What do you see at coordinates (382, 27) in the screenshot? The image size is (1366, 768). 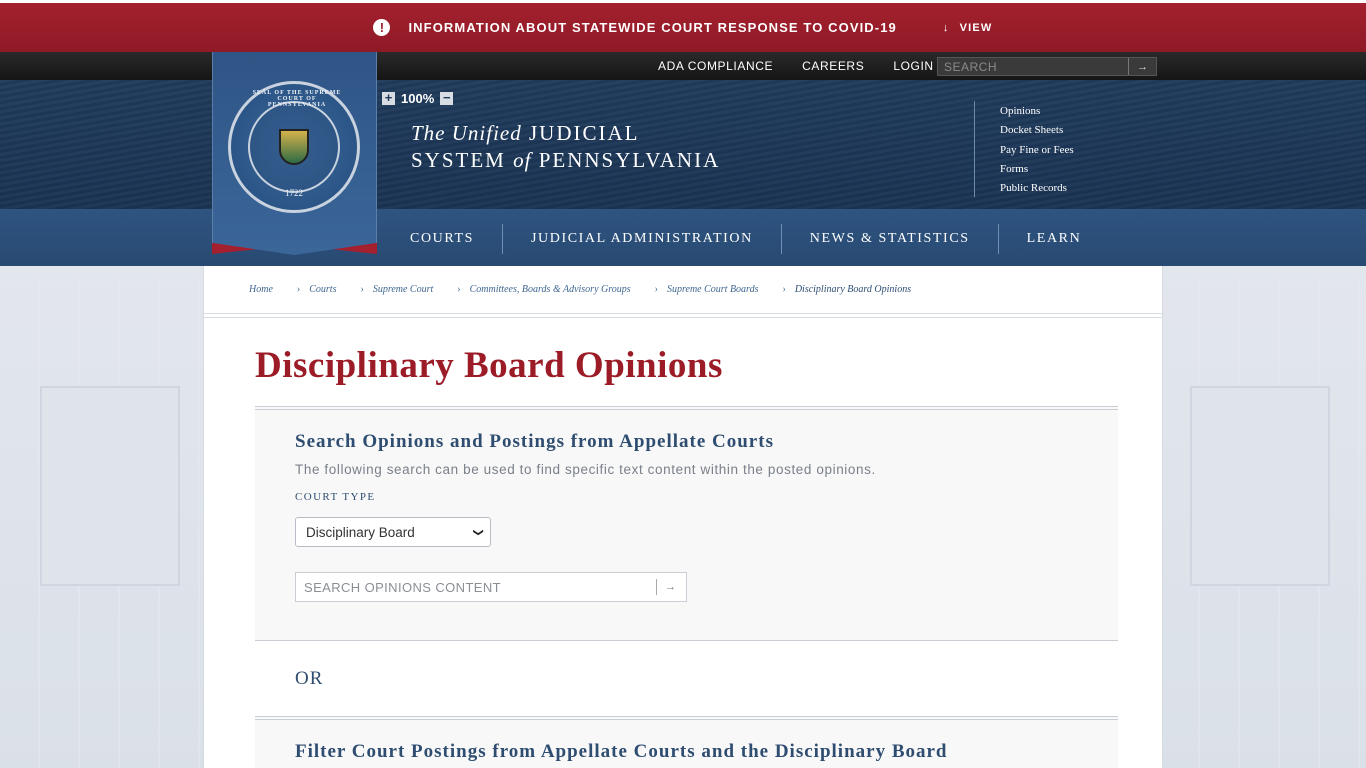 I see `alert-icon: !` at bounding box center [382, 27].